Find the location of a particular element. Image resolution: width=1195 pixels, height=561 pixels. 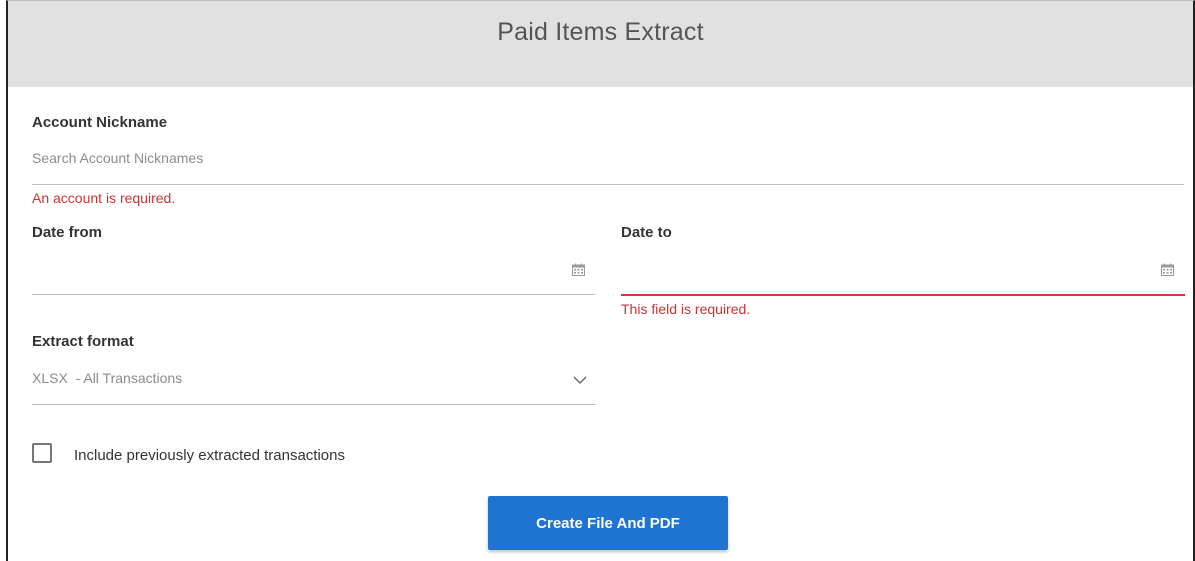

extract-format-selected-value: XLSX - All Transactions is located at coordinates (107, 378).